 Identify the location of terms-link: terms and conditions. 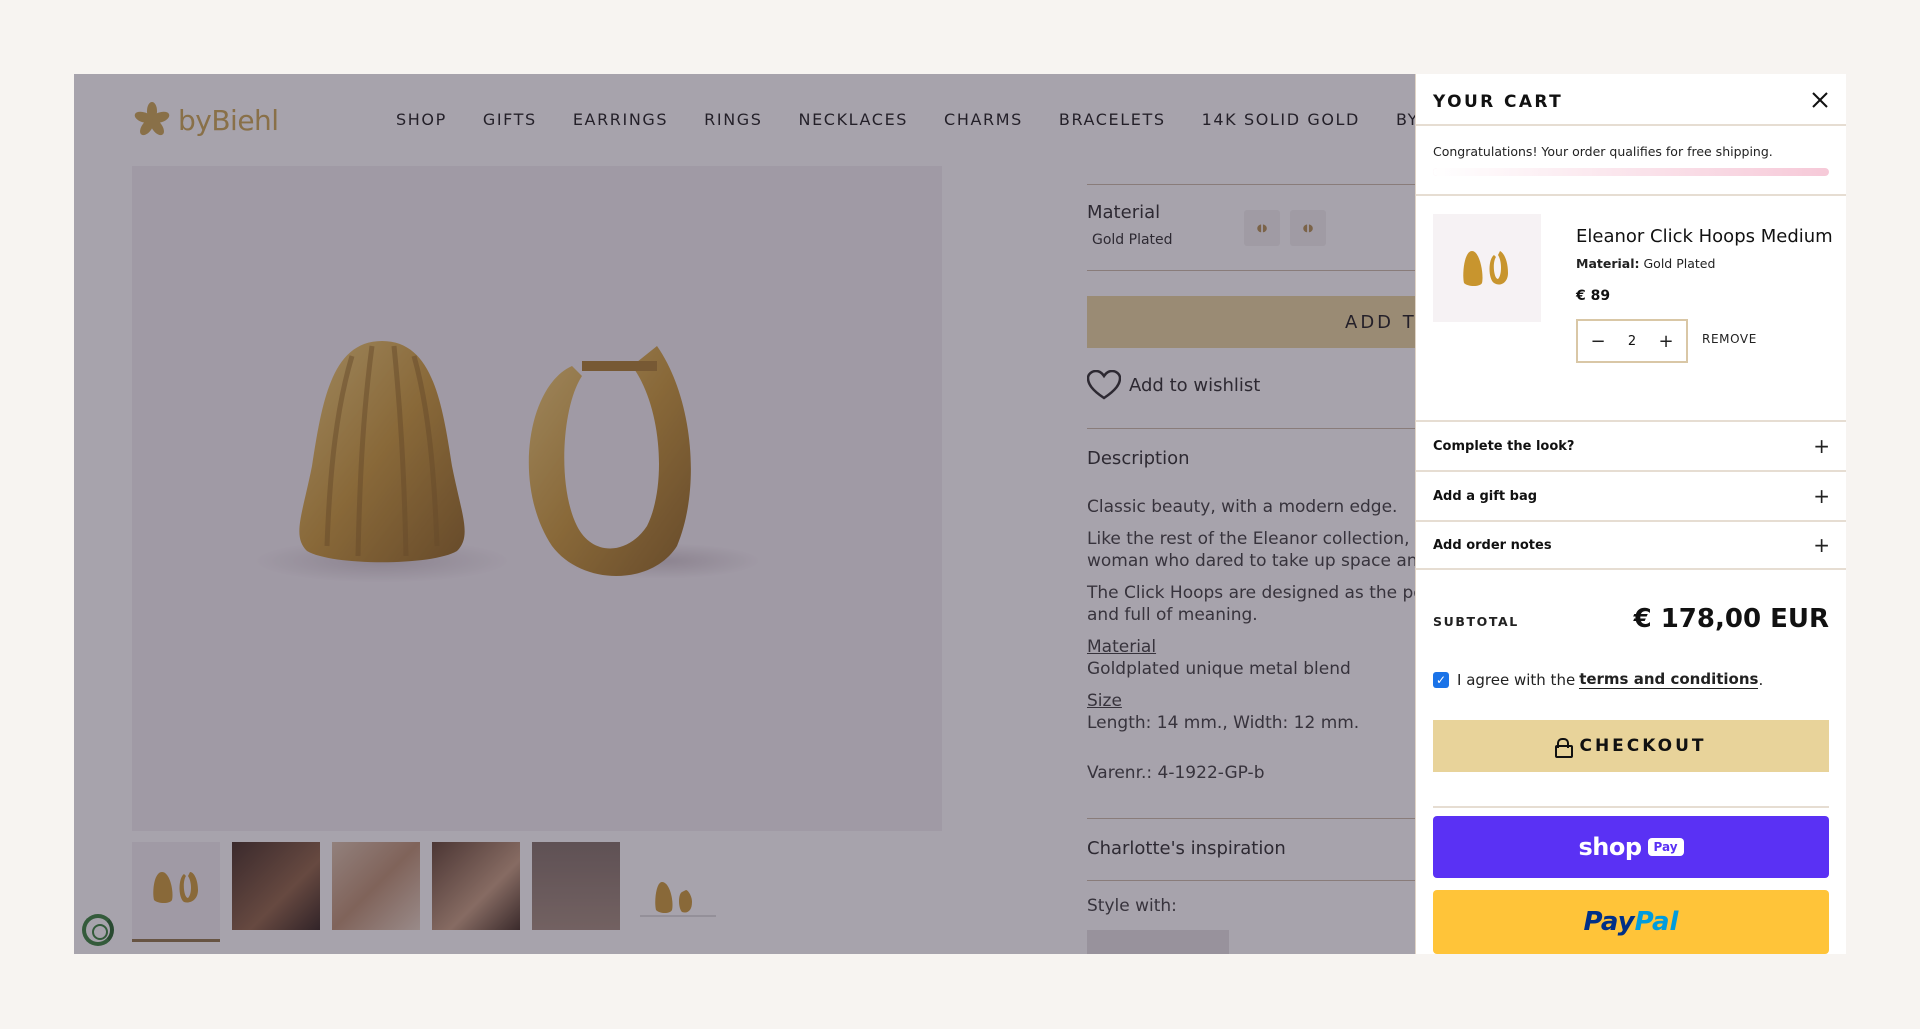
(1669, 679).